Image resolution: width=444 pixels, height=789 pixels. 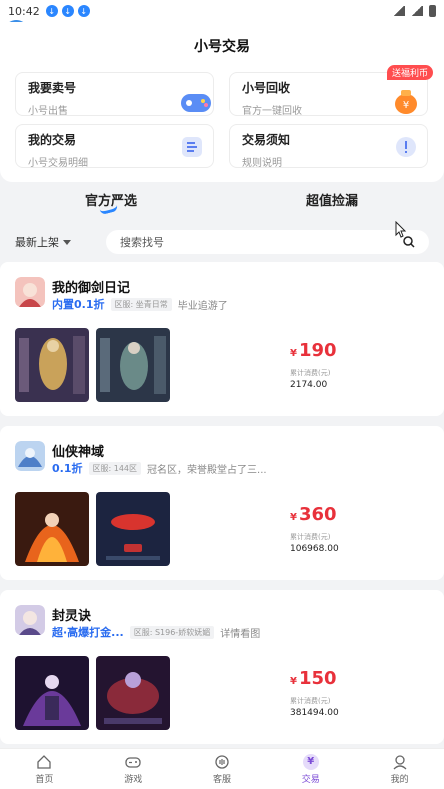 I want to click on bottom-nav: 首页 游戏 客服 ¥ 交易 我的, so click(x=222, y=768).